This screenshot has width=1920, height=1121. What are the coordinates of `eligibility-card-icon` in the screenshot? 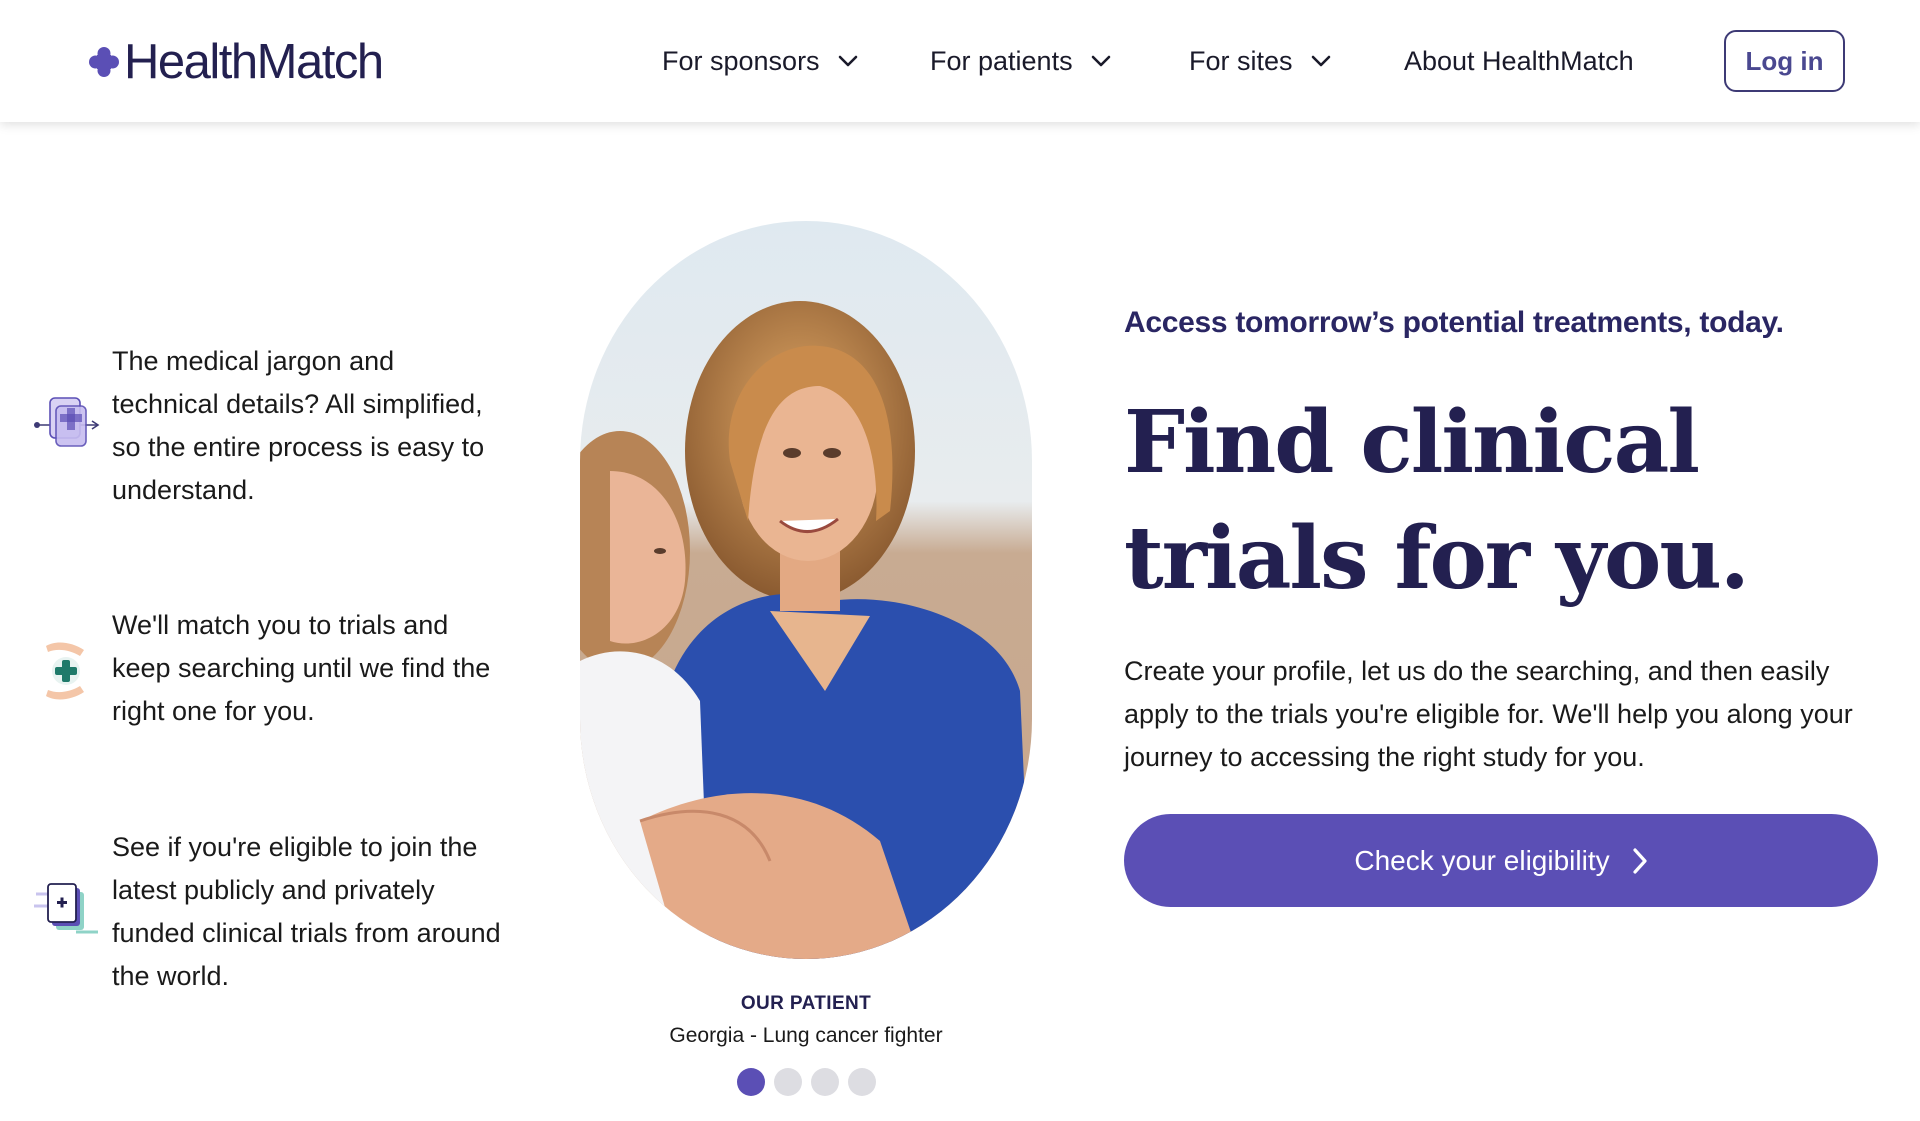 It's located at (67, 911).